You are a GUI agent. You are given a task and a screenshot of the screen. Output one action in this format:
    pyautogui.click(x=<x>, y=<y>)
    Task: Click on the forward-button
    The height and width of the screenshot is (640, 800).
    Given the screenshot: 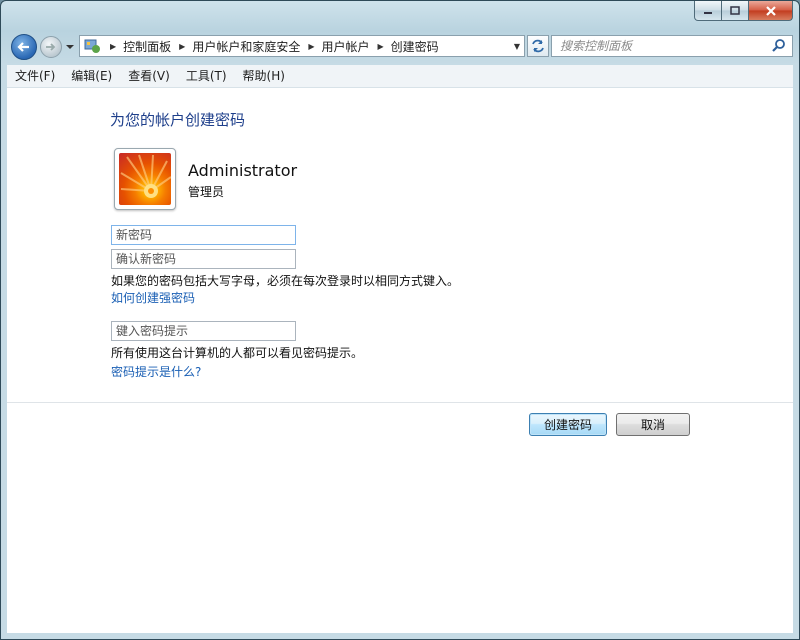 What is the action you would take?
    pyautogui.click(x=51, y=47)
    